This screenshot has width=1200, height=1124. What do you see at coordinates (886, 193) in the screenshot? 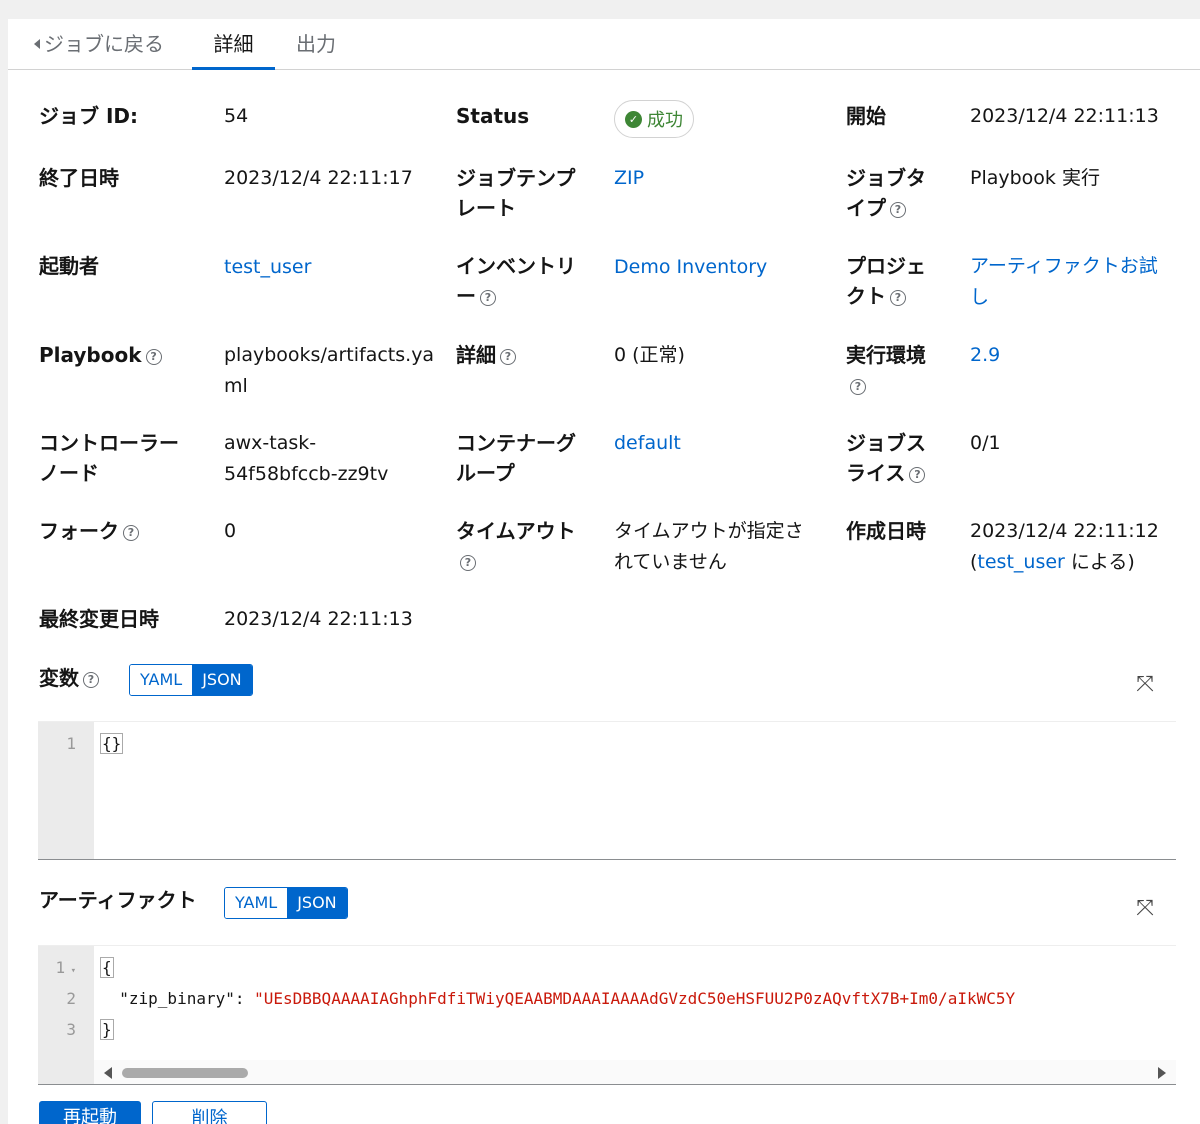
I see `job-type-label: ジョブタ イプ?` at bounding box center [886, 193].